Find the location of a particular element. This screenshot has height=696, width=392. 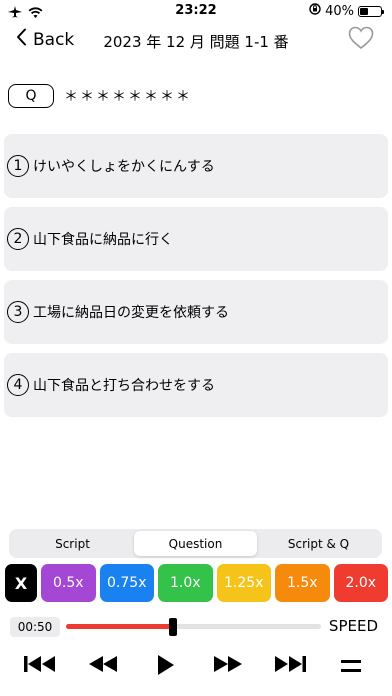

speed-close-button: X is located at coordinates (21, 583).